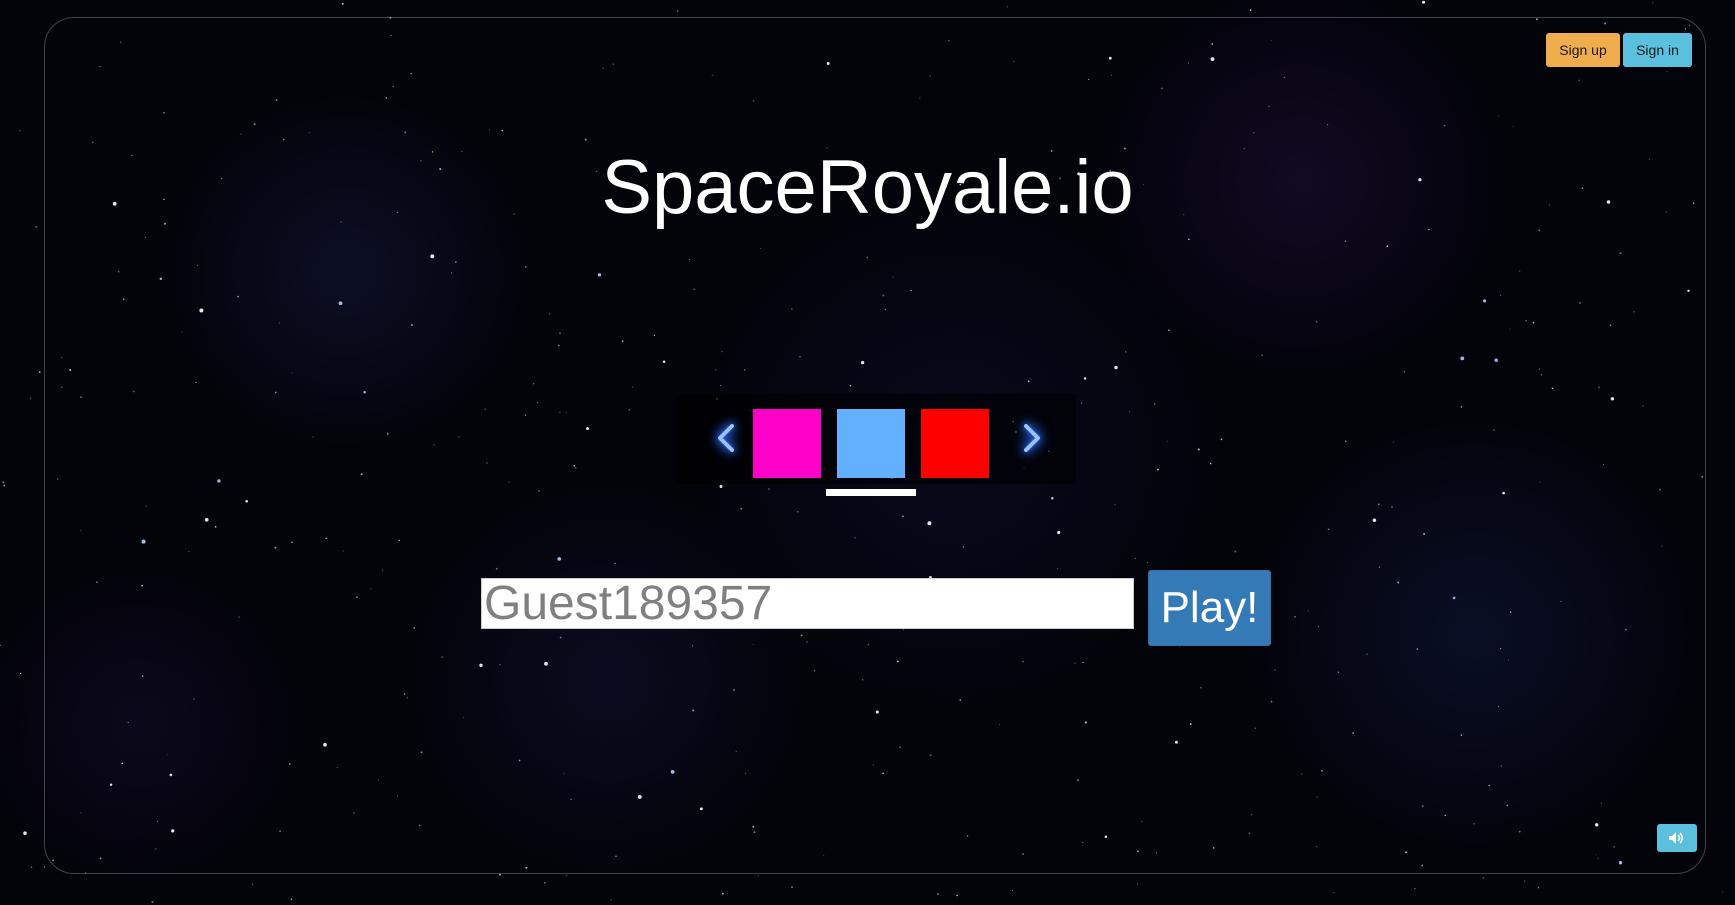 The width and height of the screenshot is (1735, 905). What do you see at coordinates (955, 443) in the screenshot?
I see `skin-swatch-red` at bounding box center [955, 443].